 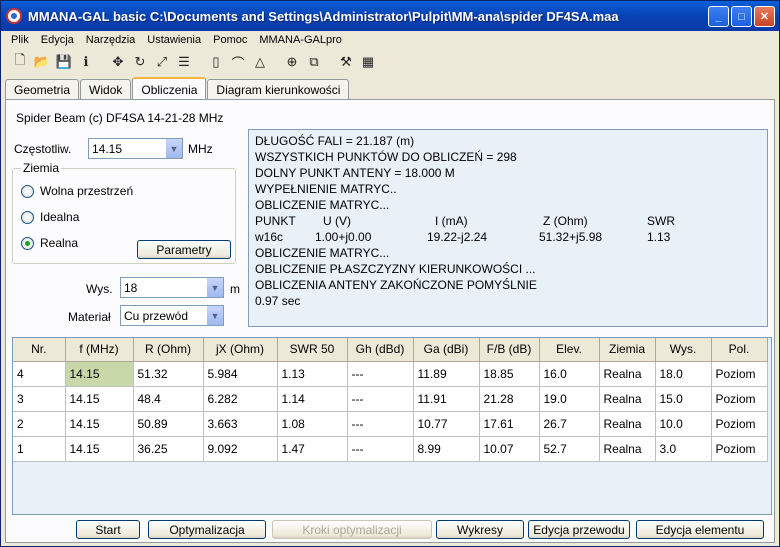 What do you see at coordinates (718, 16) in the screenshot?
I see `minimize-button: _` at bounding box center [718, 16].